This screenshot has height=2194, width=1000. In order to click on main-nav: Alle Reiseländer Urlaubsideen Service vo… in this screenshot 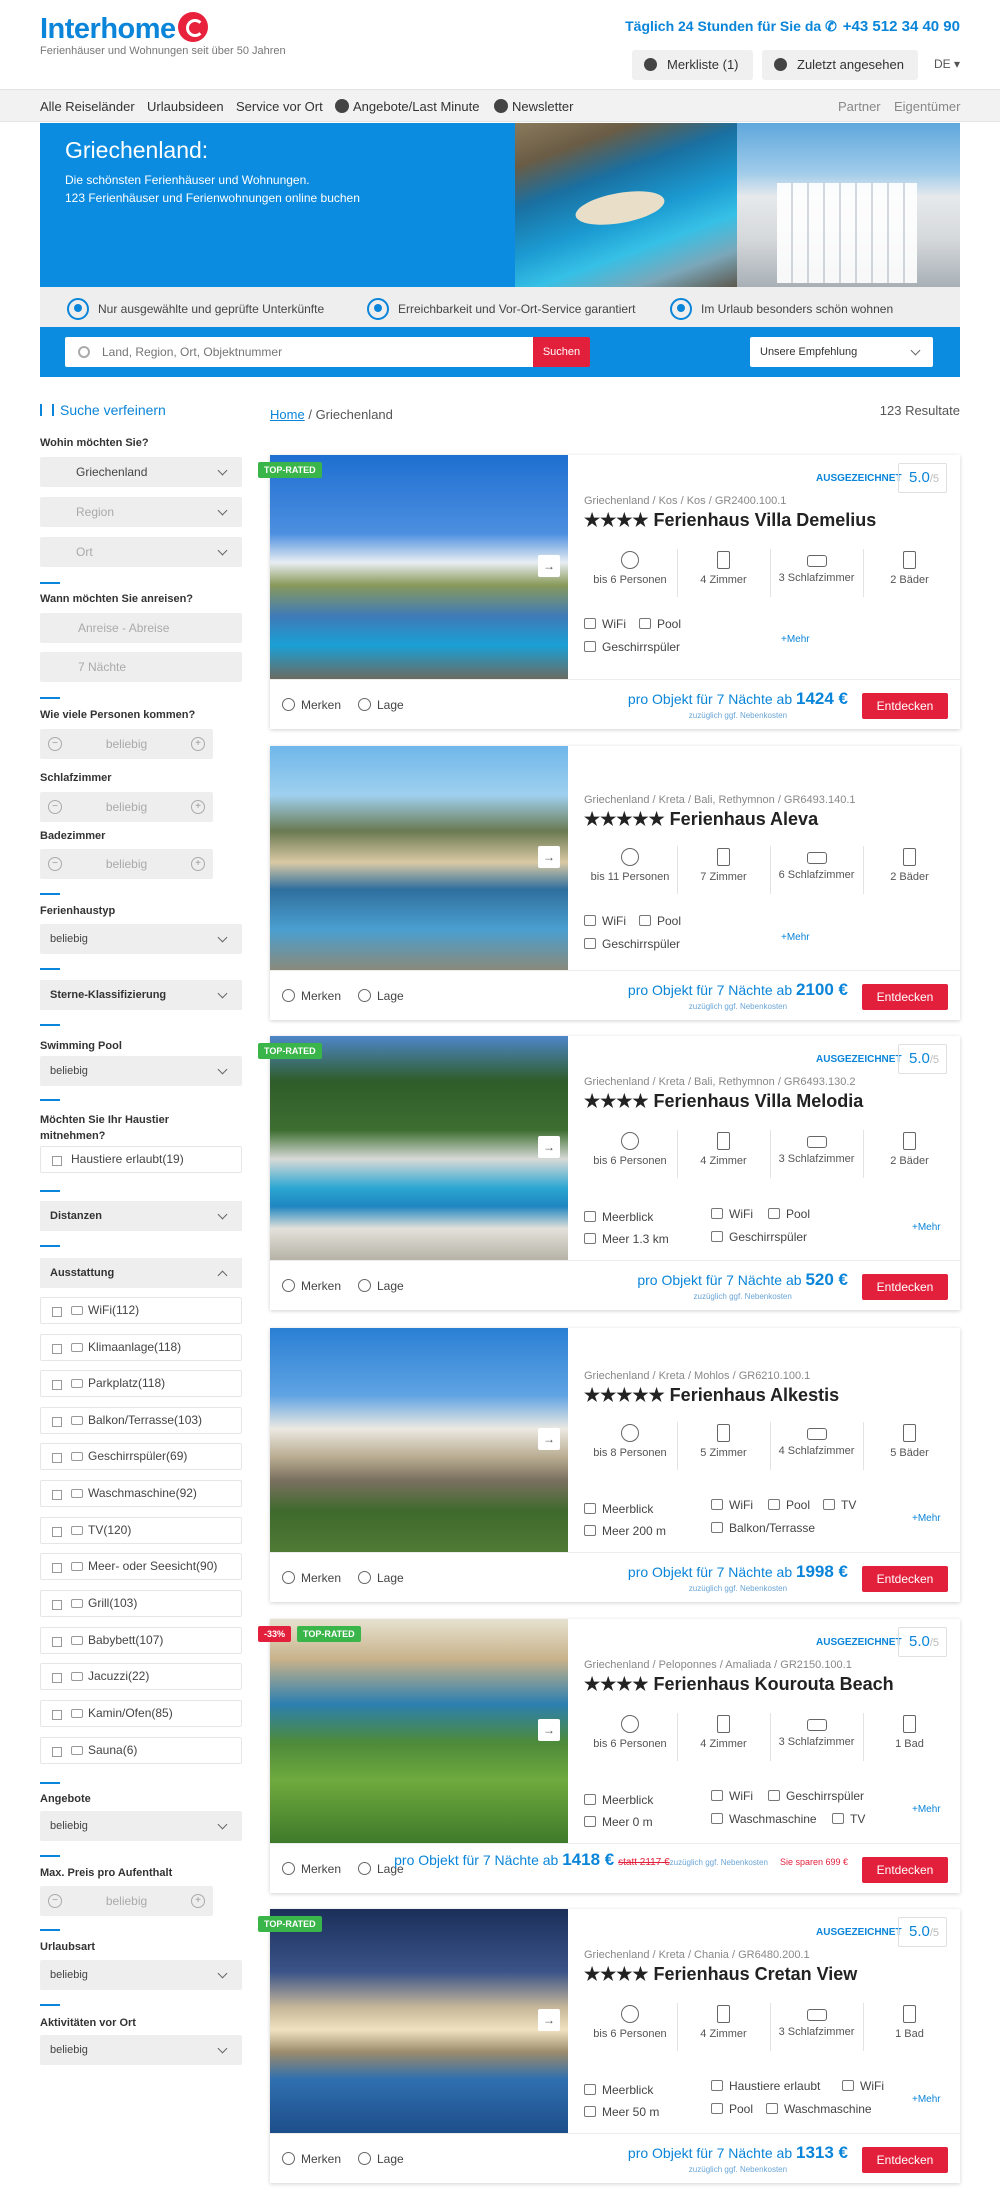, I will do `click(500, 105)`.